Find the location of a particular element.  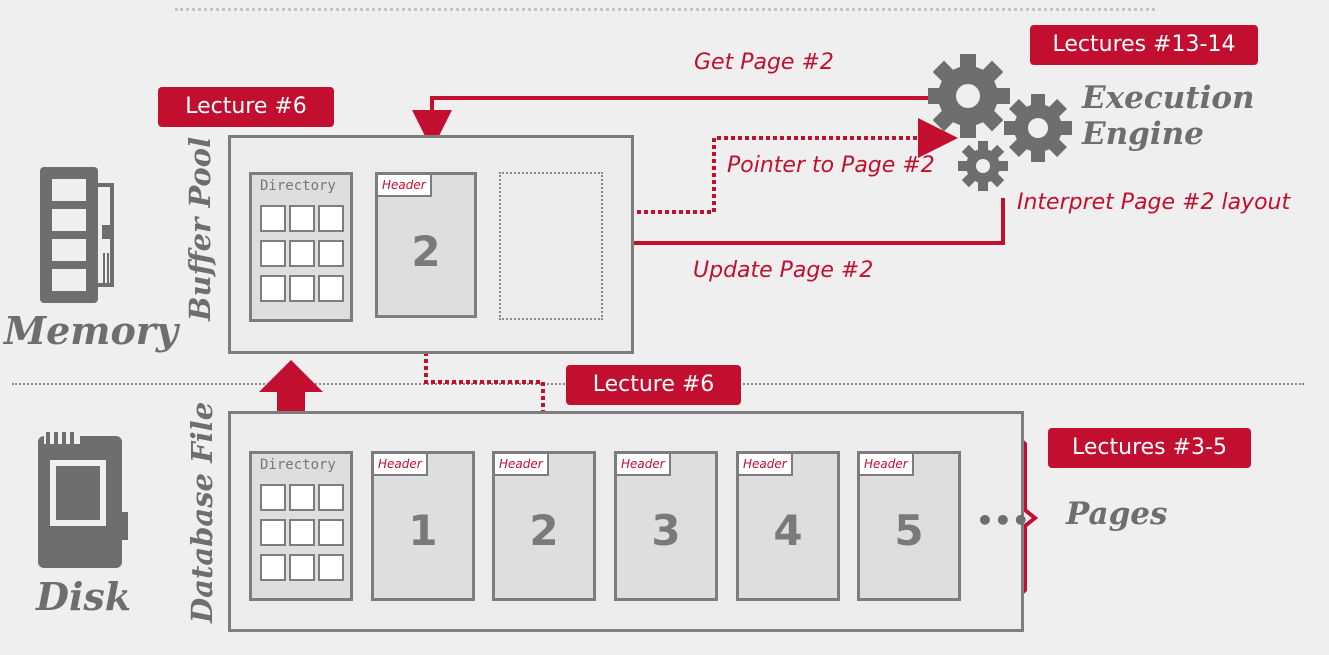

disk-page-5: Header 5 is located at coordinates (909, 526).